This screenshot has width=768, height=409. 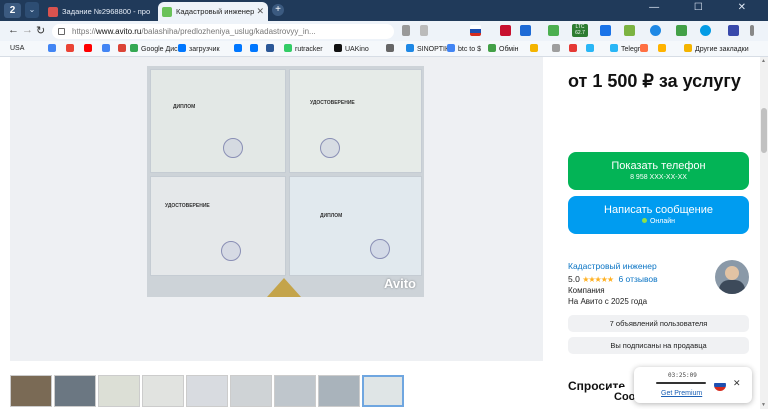 I want to click on scrollbar-thumb, so click(x=764, y=130).